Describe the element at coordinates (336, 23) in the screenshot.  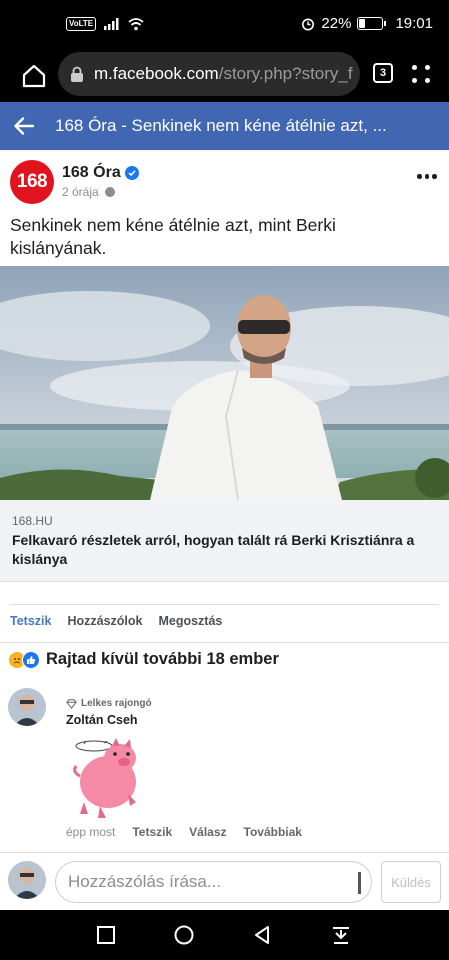
I see `battery-percent: 22%` at that location.